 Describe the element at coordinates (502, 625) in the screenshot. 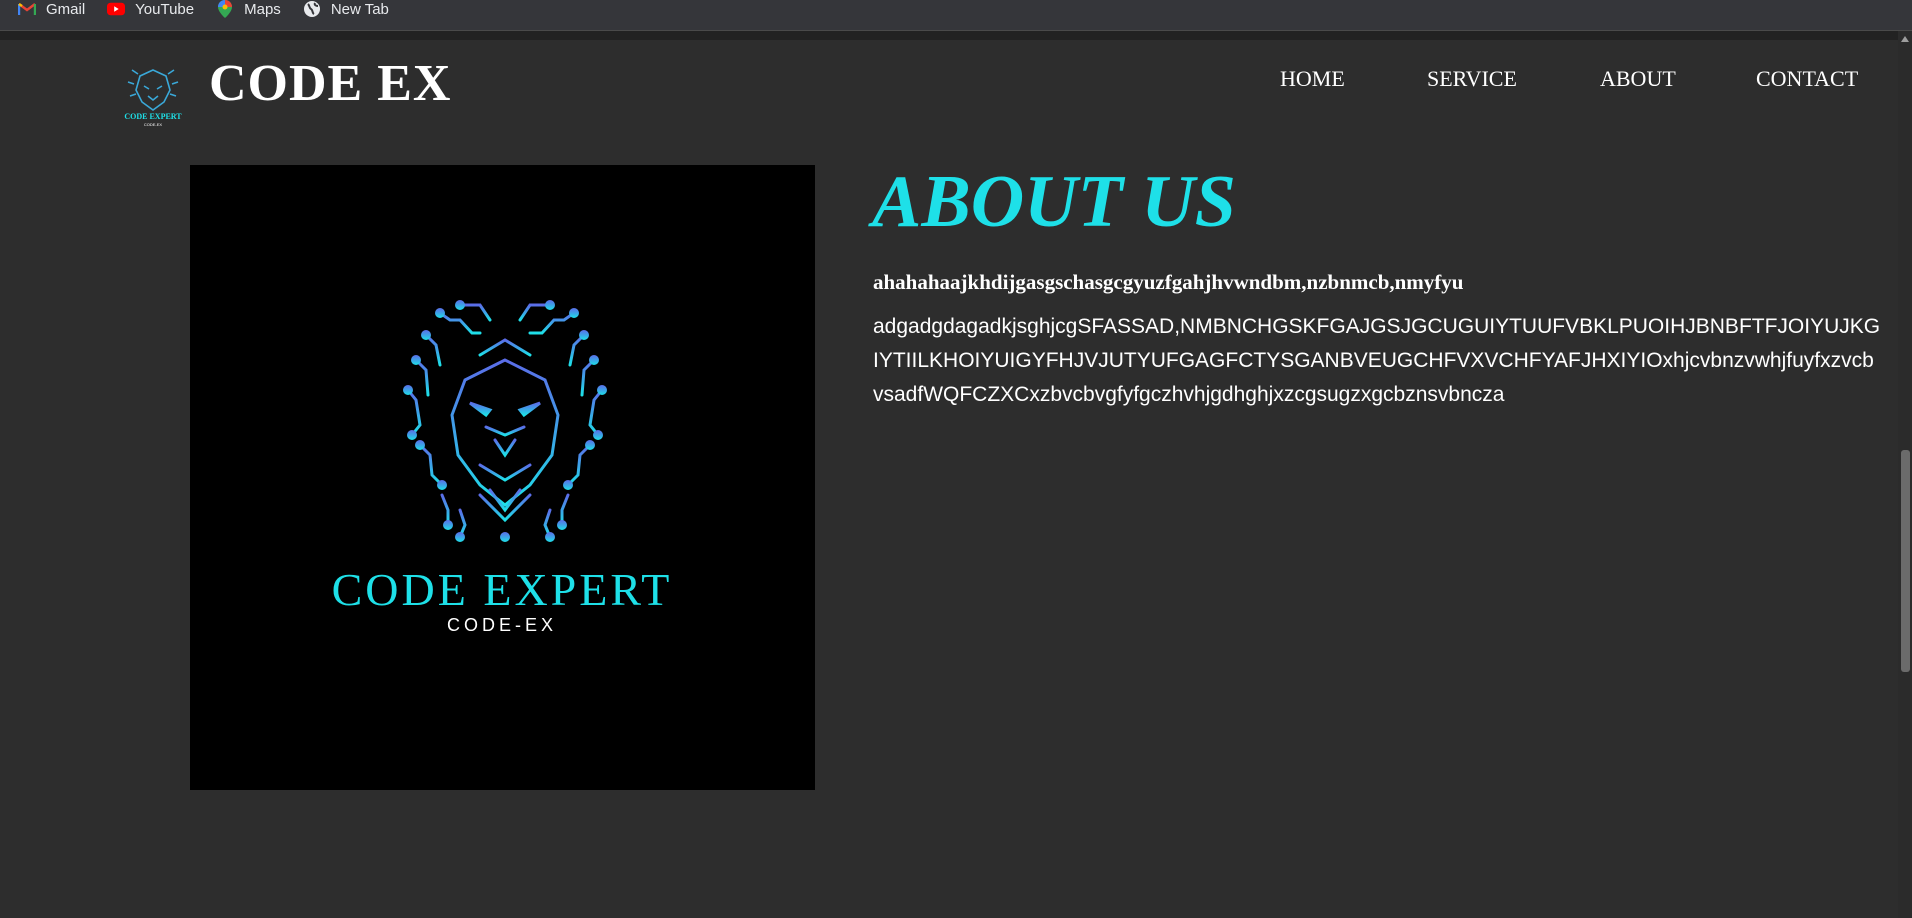

I see `hero-image-subtitle: CODE-EX` at that location.